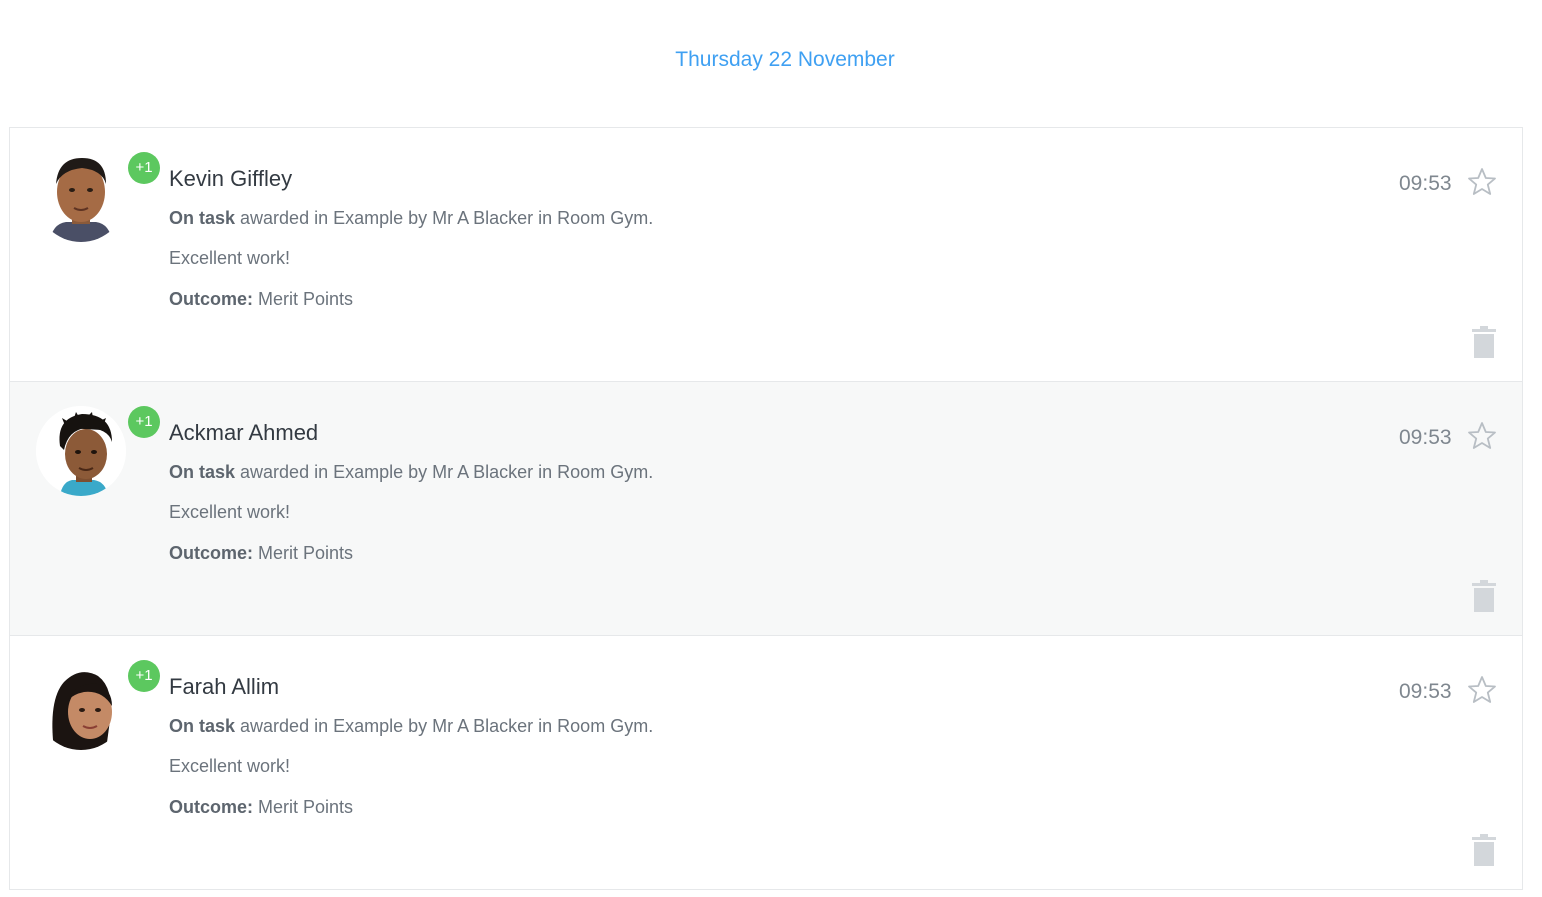 The width and height of the screenshot is (1542, 897). Describe the element at coordinates (224, 687) in the screenshot. I see `student-name: Farah Allim` at that location.